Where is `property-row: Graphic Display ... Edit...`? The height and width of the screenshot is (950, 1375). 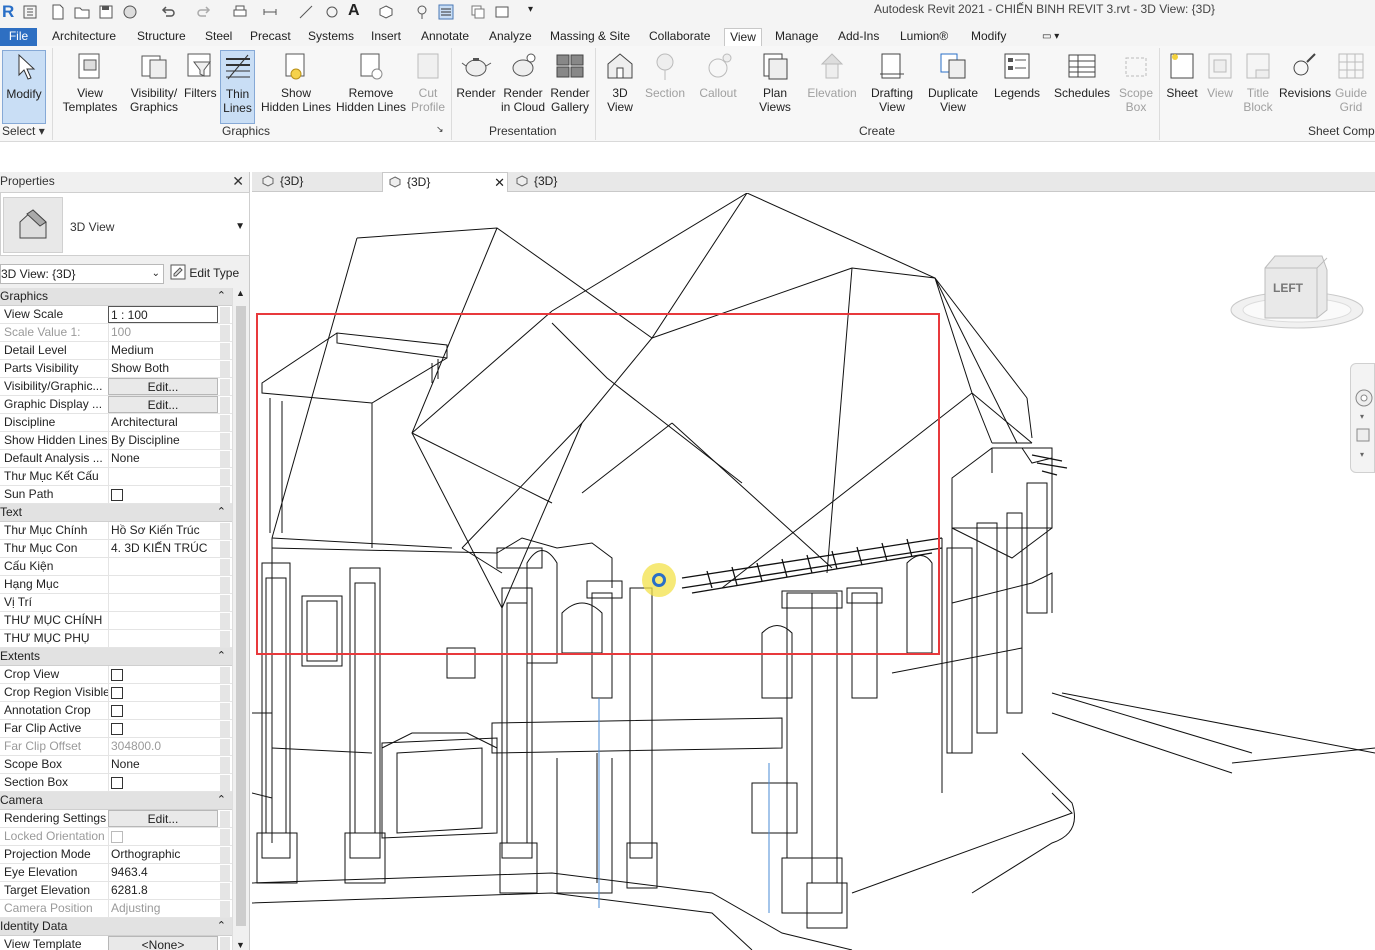
property-row: Graphic Display ... Edit... is located at coordinates (116, 405).